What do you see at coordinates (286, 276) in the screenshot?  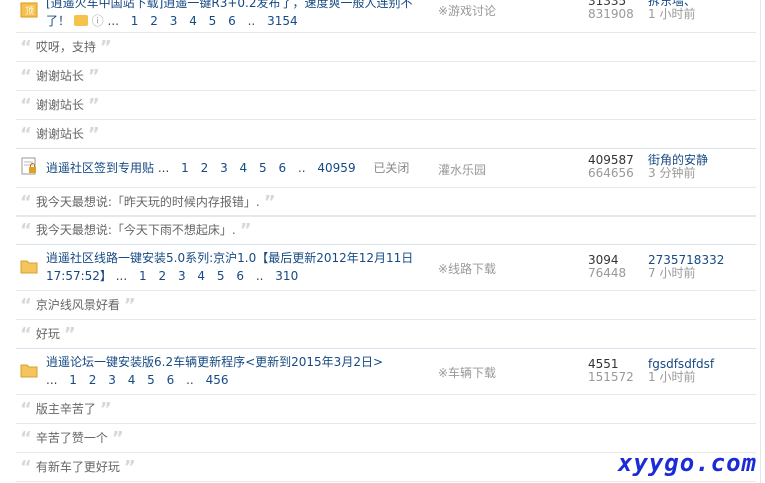 I see `last-page-link: 310` at bounding box center [286, 276].